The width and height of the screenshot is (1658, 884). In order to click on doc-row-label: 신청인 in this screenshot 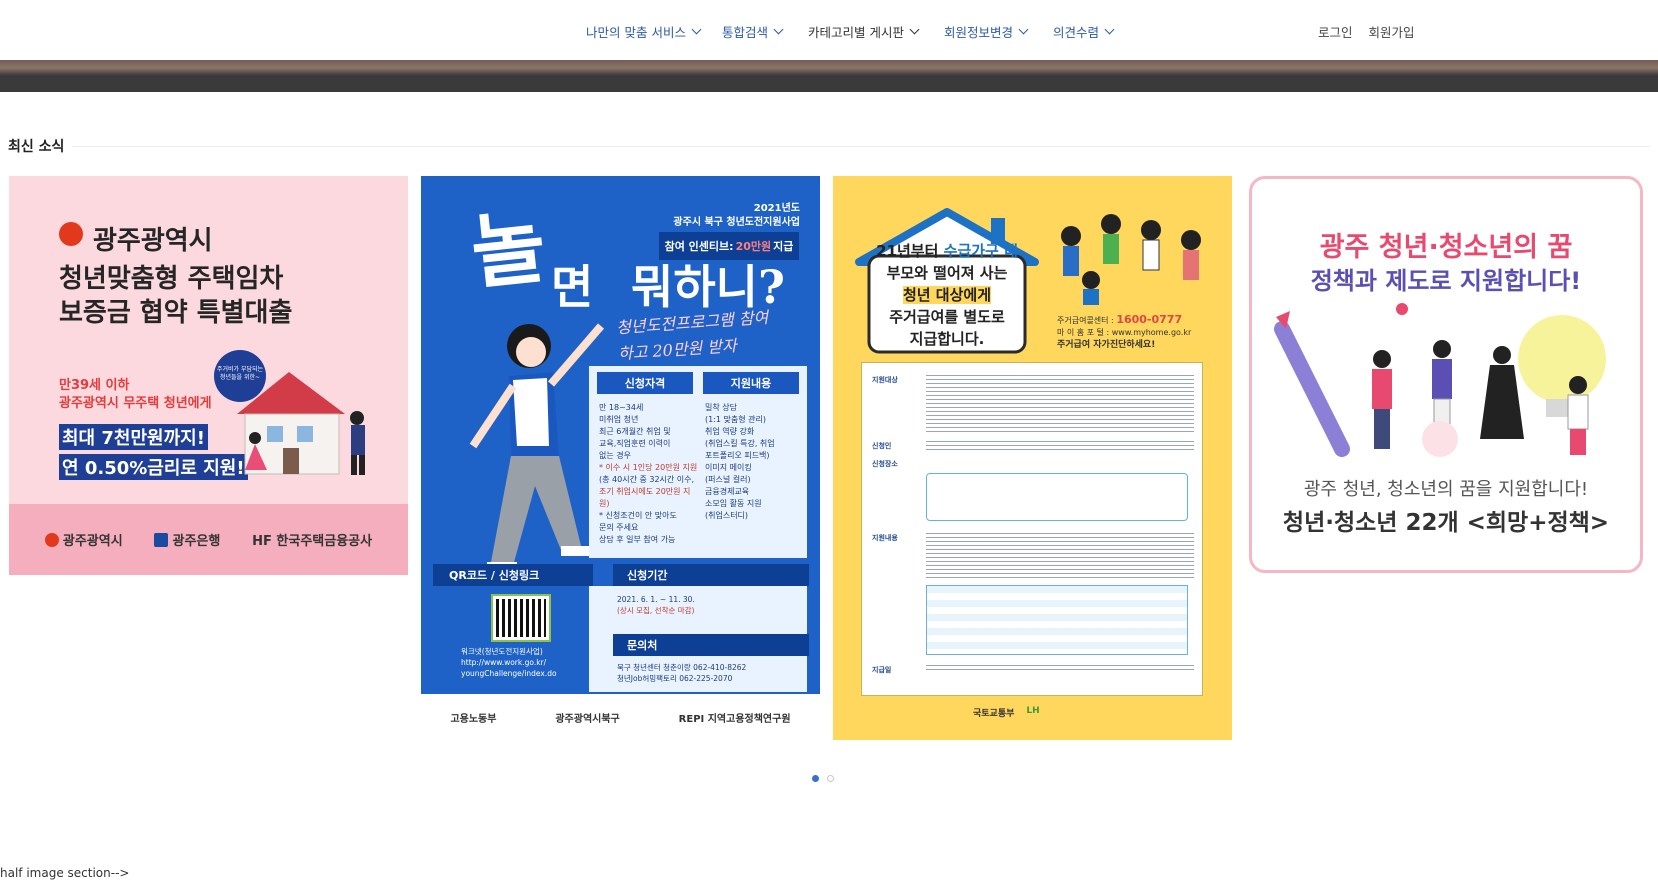, I will do `click(882, 446)`.